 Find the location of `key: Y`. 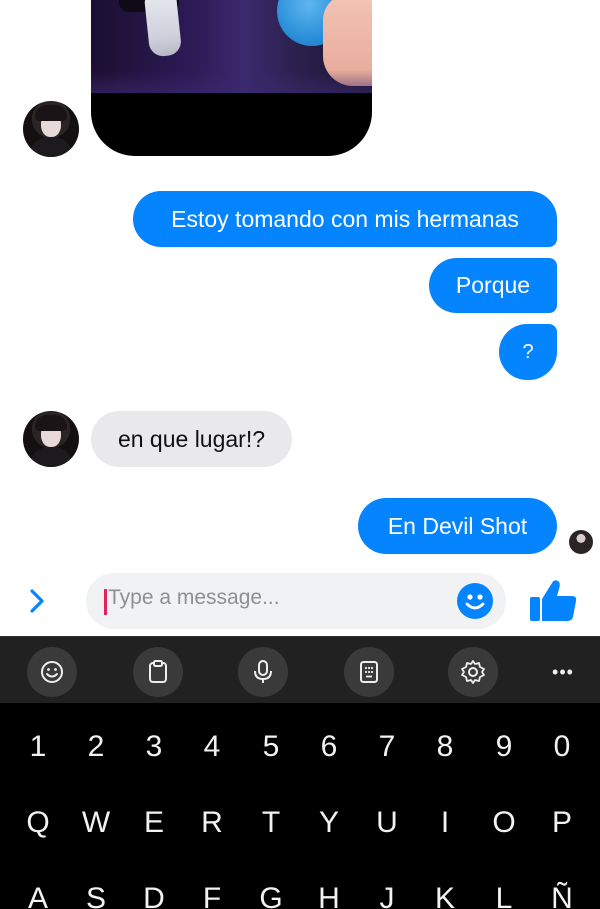

key: Y is located at coordinates (329, 823).